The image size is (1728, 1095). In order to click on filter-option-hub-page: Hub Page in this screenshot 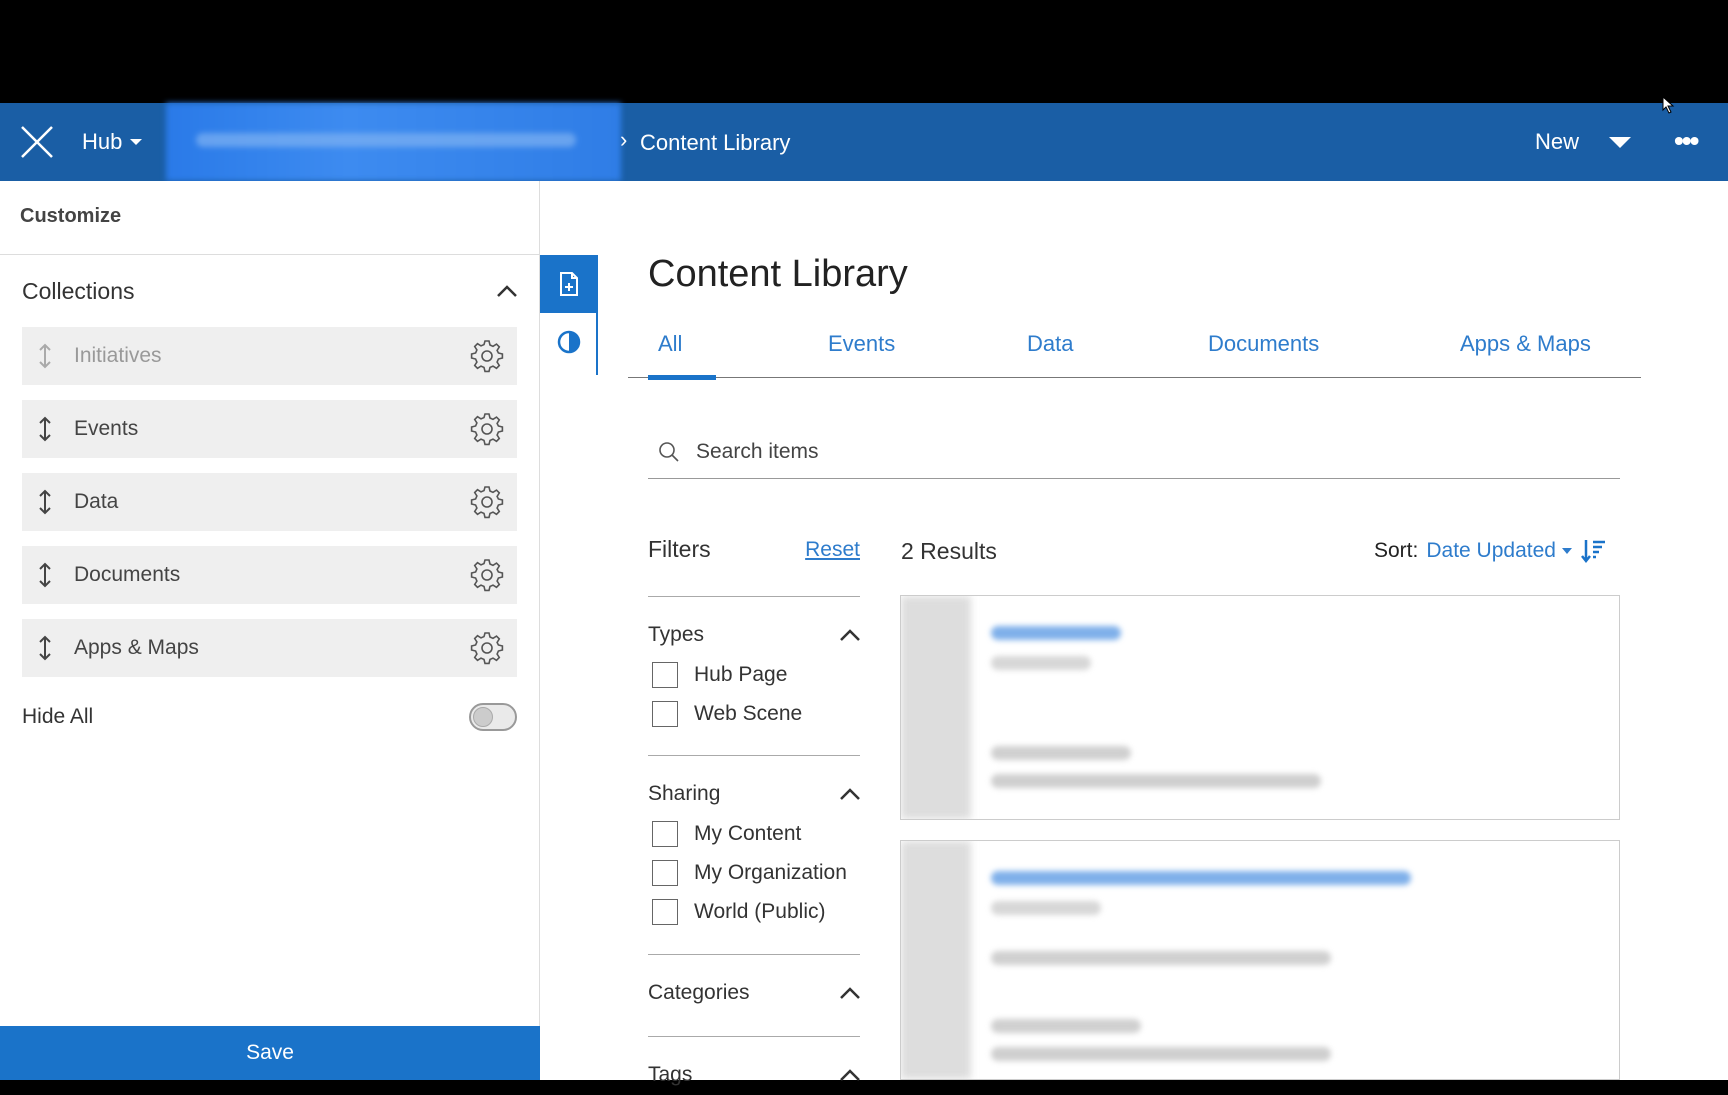, I will do `click(754, 674)`.